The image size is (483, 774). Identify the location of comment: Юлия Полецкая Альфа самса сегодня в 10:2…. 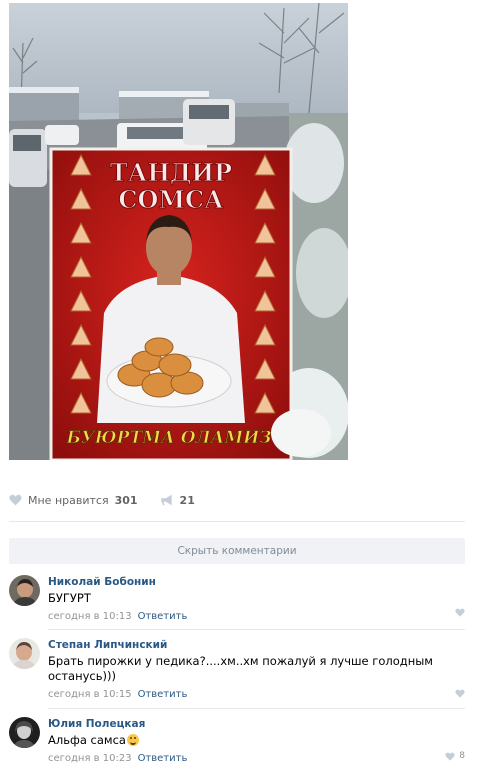
(237, 741).